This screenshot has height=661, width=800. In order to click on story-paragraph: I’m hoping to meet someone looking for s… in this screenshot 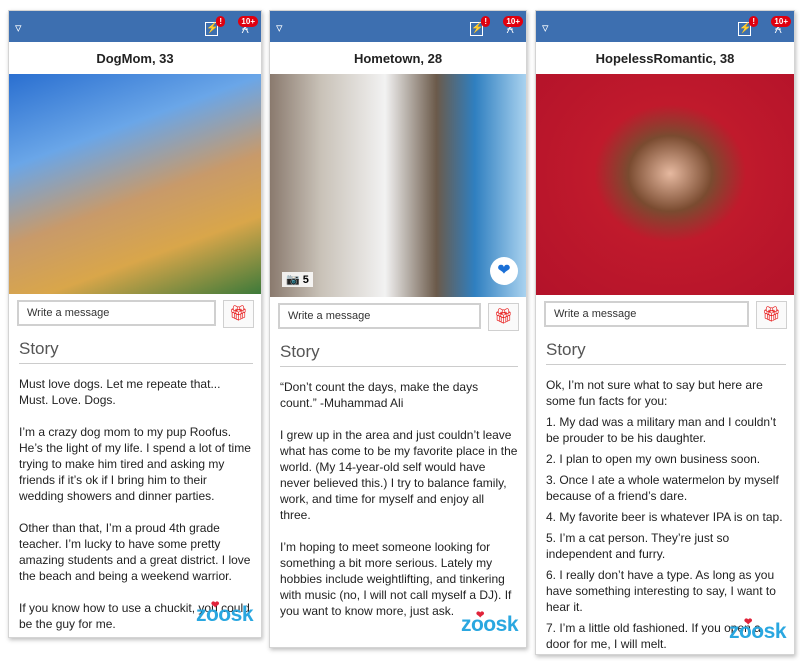, I will do `click(396, 579)`.